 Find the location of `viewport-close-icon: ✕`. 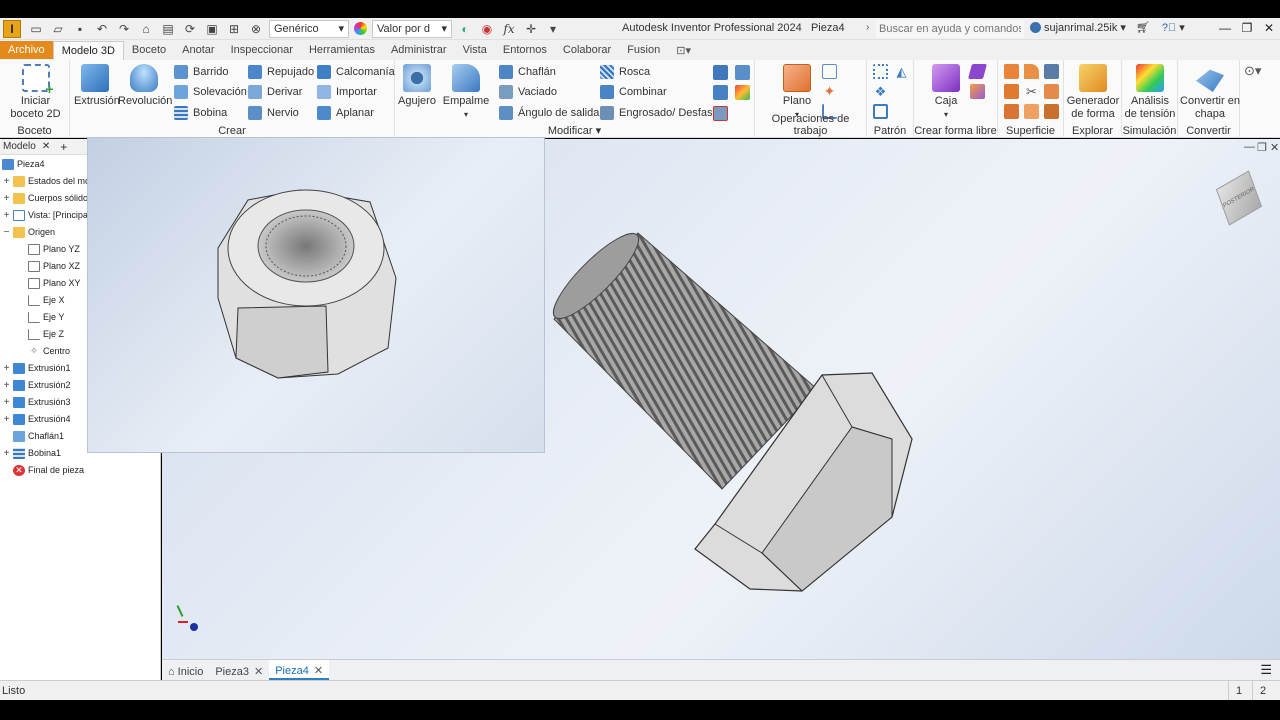

viewport-close-icon: ✕ is located at coordinates (1274, 147).